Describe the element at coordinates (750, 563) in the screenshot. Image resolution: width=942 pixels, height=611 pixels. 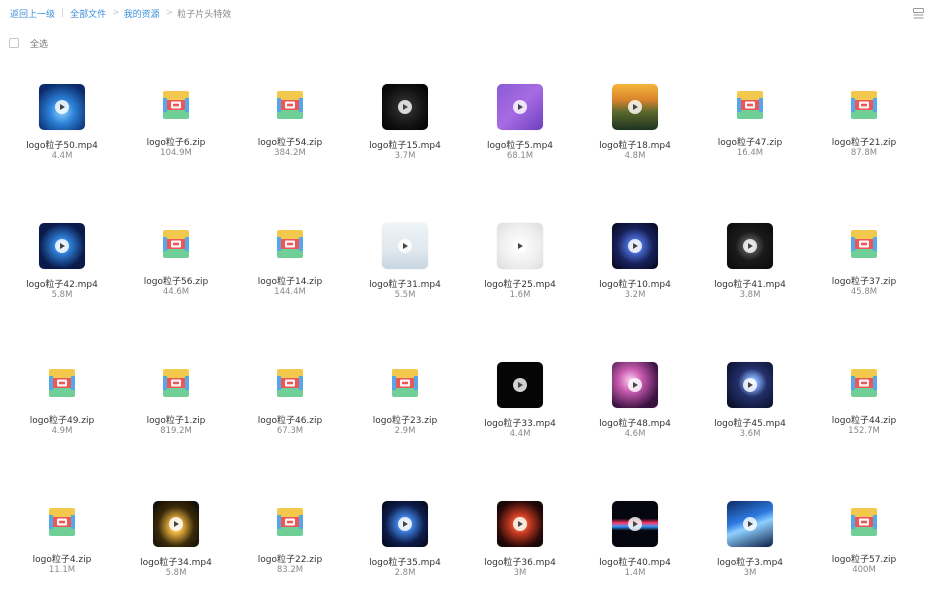
I see `file-name: logo粒子3.mp4` at that location.